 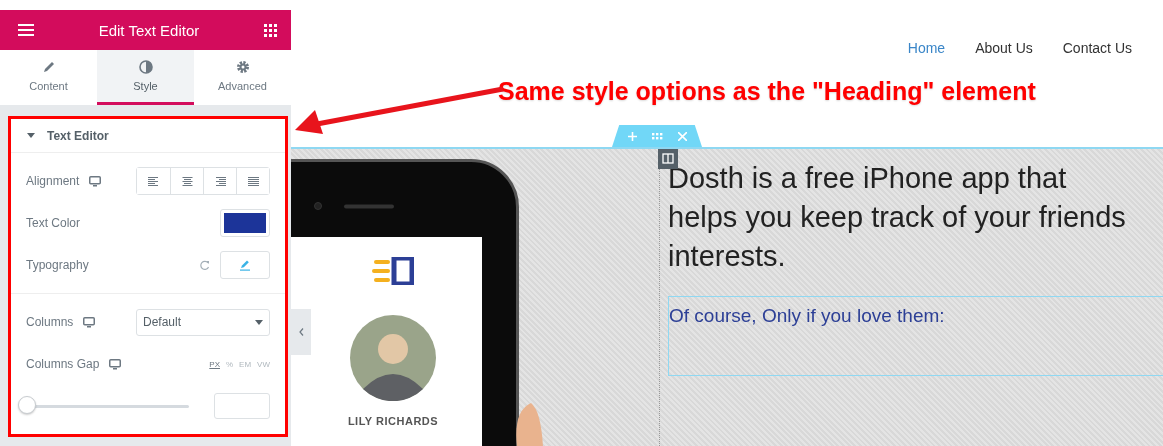 What do you see at coordinates (53, 223) in the screenshot?
I see `control-label: Text Color` at bounding box center [53, 223].